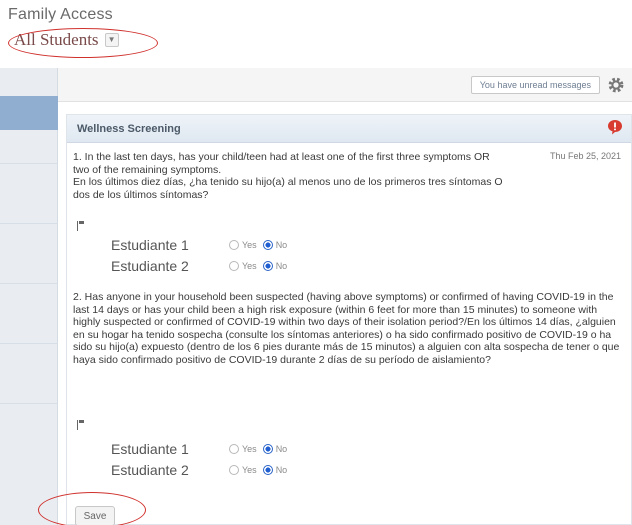 This screenshot has width=632, height=525. Describe the element at coordinates (616, 85) in the screenshot. I see `gear-icon` at that location.